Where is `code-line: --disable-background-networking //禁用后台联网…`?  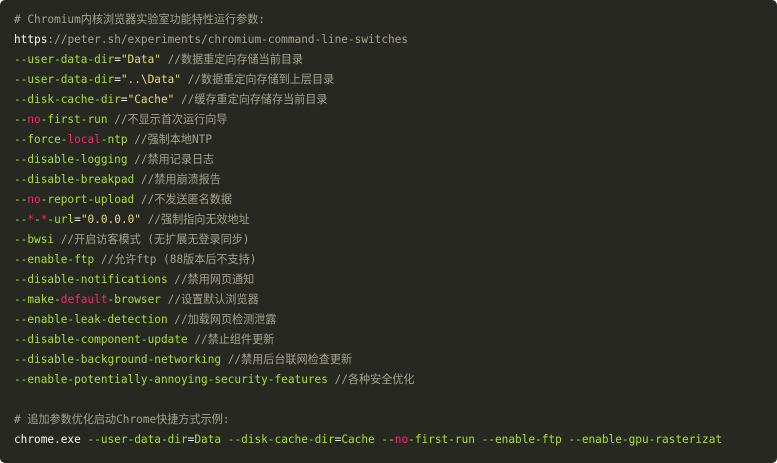
code-line: --disable-background-networking //禁用后台联网… is located at coordinates (395, 360).